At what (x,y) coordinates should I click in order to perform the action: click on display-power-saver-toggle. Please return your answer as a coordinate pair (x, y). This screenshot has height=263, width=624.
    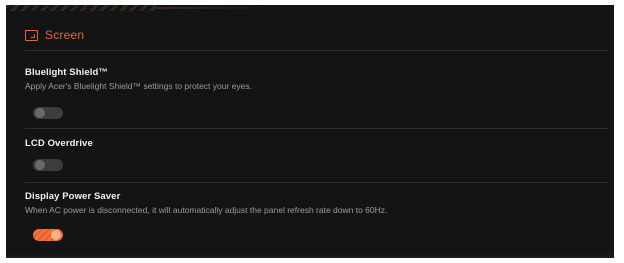
    Looking at the image, I should click on (48, 235).